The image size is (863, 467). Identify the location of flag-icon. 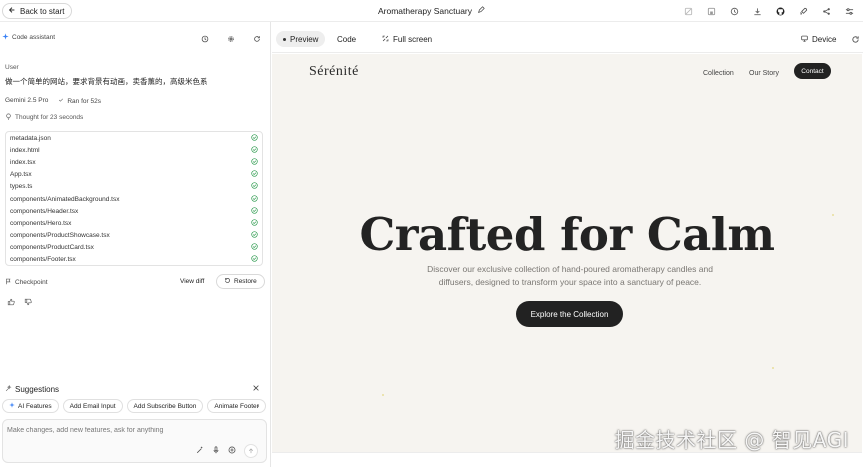
(8, 282).